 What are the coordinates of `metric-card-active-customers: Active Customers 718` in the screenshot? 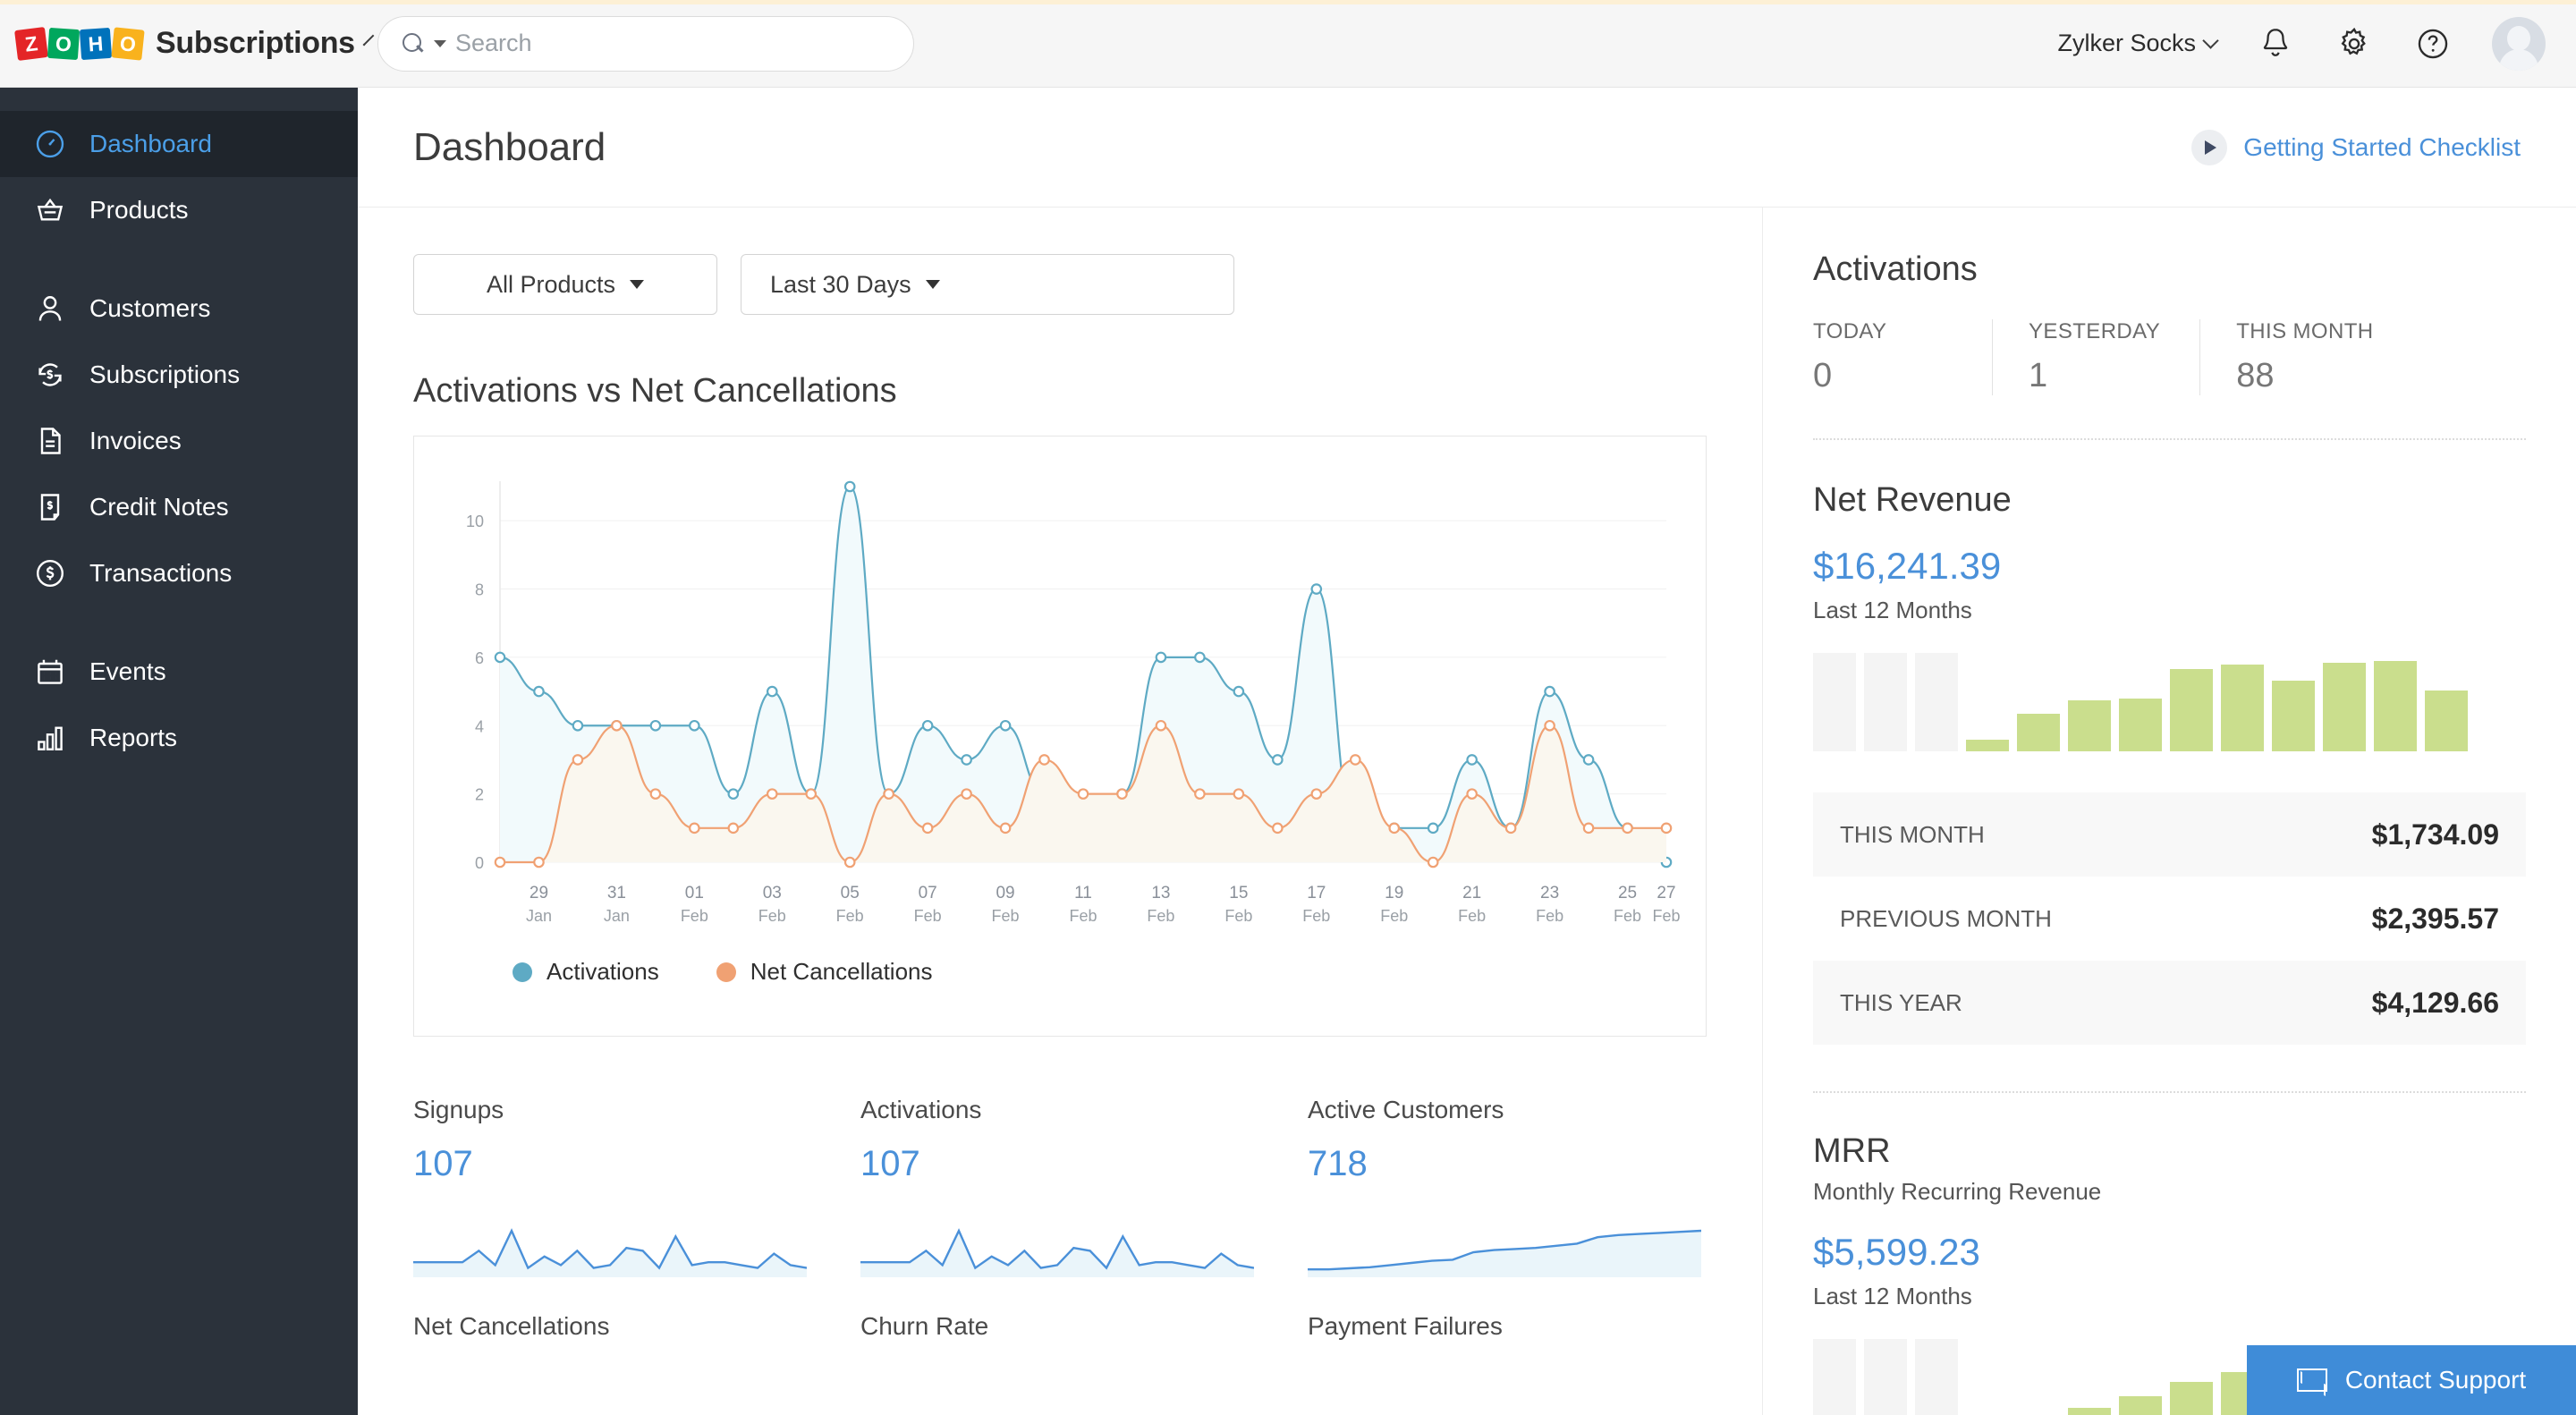 It's located at (1531, 1204).